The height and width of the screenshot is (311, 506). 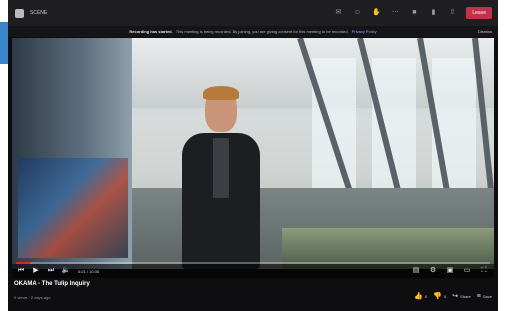 What do you see at coordinates (36, 271) in the screenshot?
I see `play-icon: ▶` at bounding box center [36, 271].